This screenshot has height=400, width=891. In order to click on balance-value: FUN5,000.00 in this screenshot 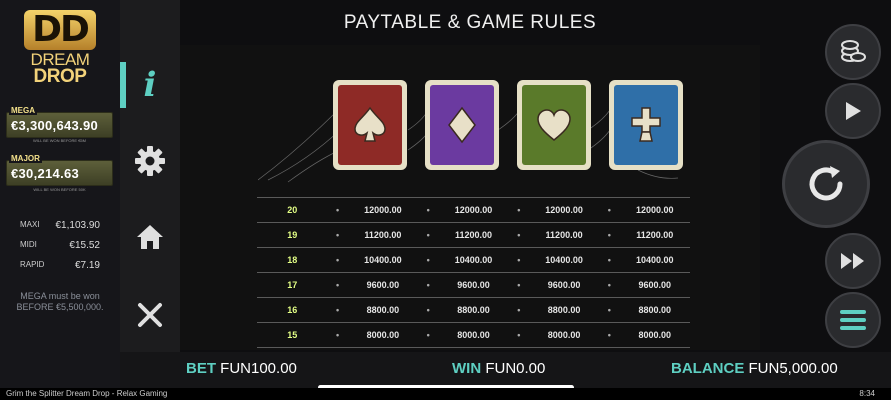, I will do `click(793, 368)`.